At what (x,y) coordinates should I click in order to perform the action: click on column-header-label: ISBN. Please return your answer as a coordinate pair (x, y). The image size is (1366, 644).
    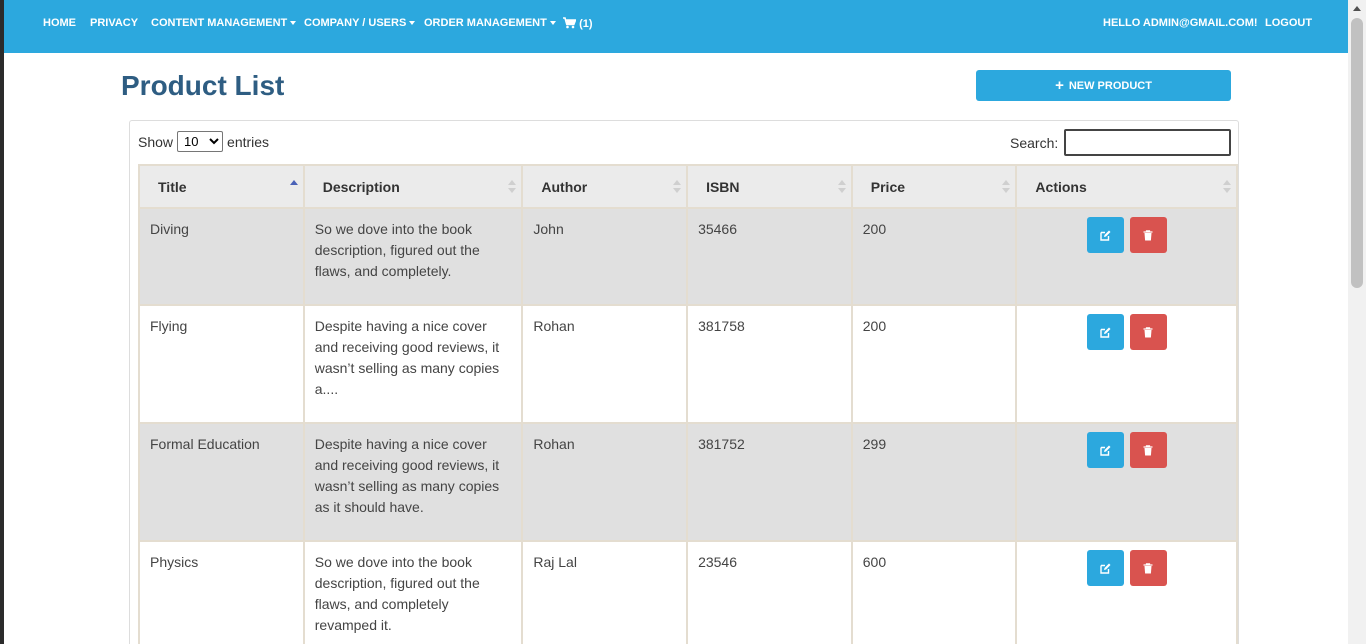
    Looking at the image, I should click on (723, 186).